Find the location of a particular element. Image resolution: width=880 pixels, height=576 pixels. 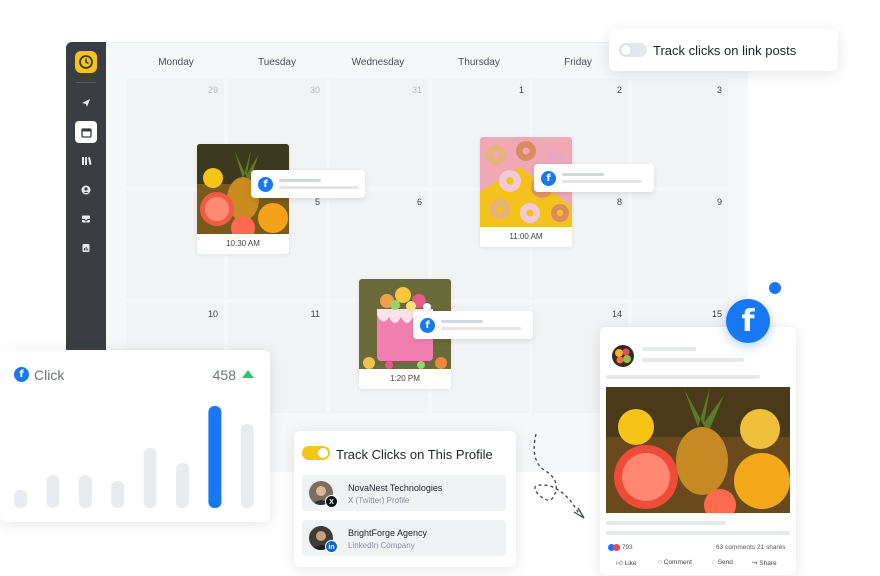

linkedin-icon: in is located at coordinates (331, 546).